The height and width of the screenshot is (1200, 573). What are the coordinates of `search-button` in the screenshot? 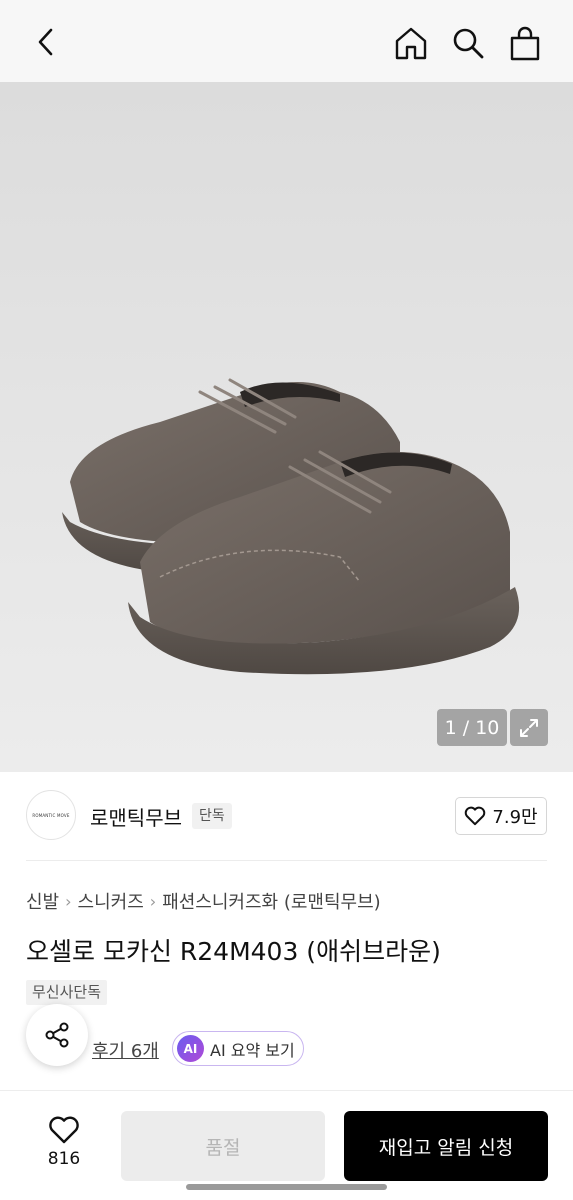 It's located at (468, 43).